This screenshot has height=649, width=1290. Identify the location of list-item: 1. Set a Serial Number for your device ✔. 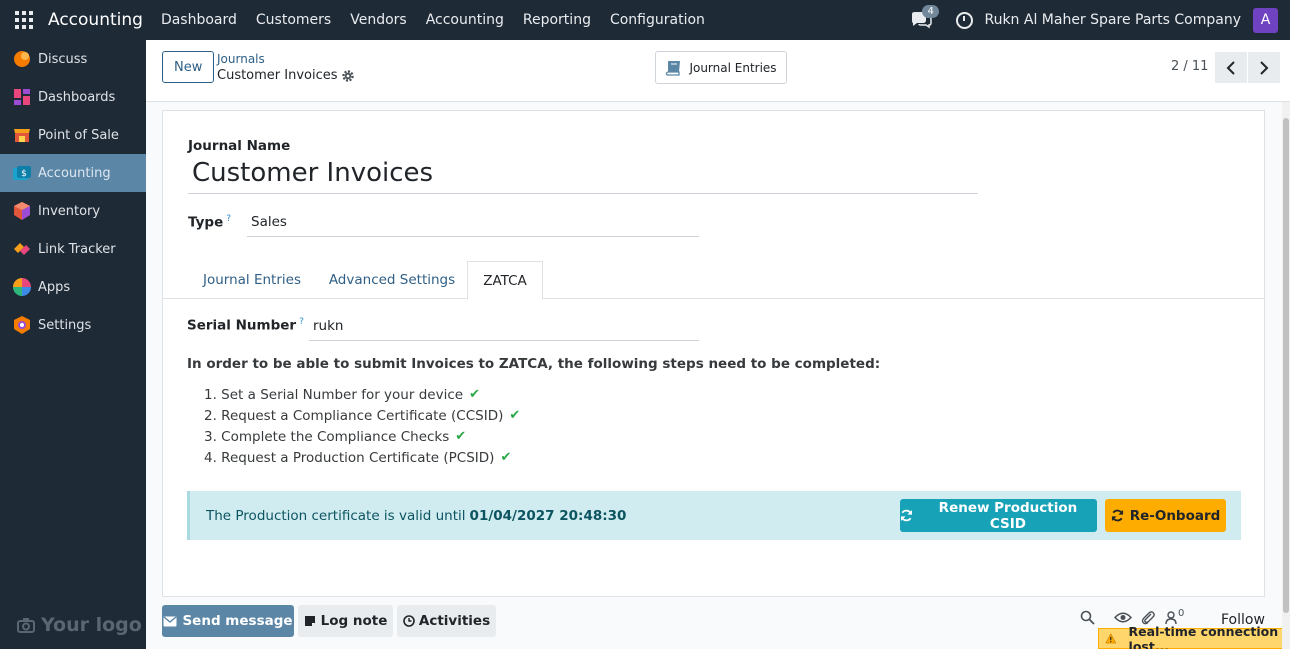
(362, 394).